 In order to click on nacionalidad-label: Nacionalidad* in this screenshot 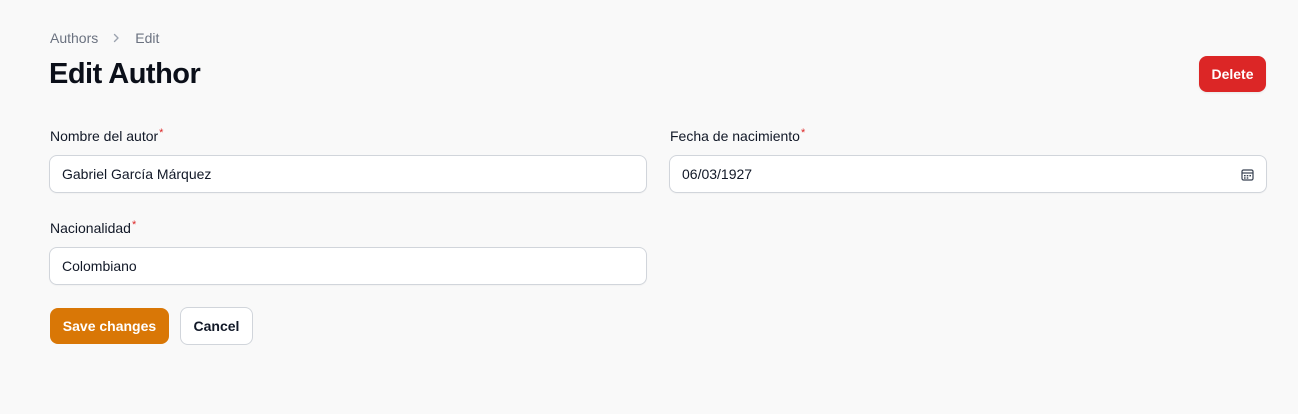, I will do `click(93, 228)`.